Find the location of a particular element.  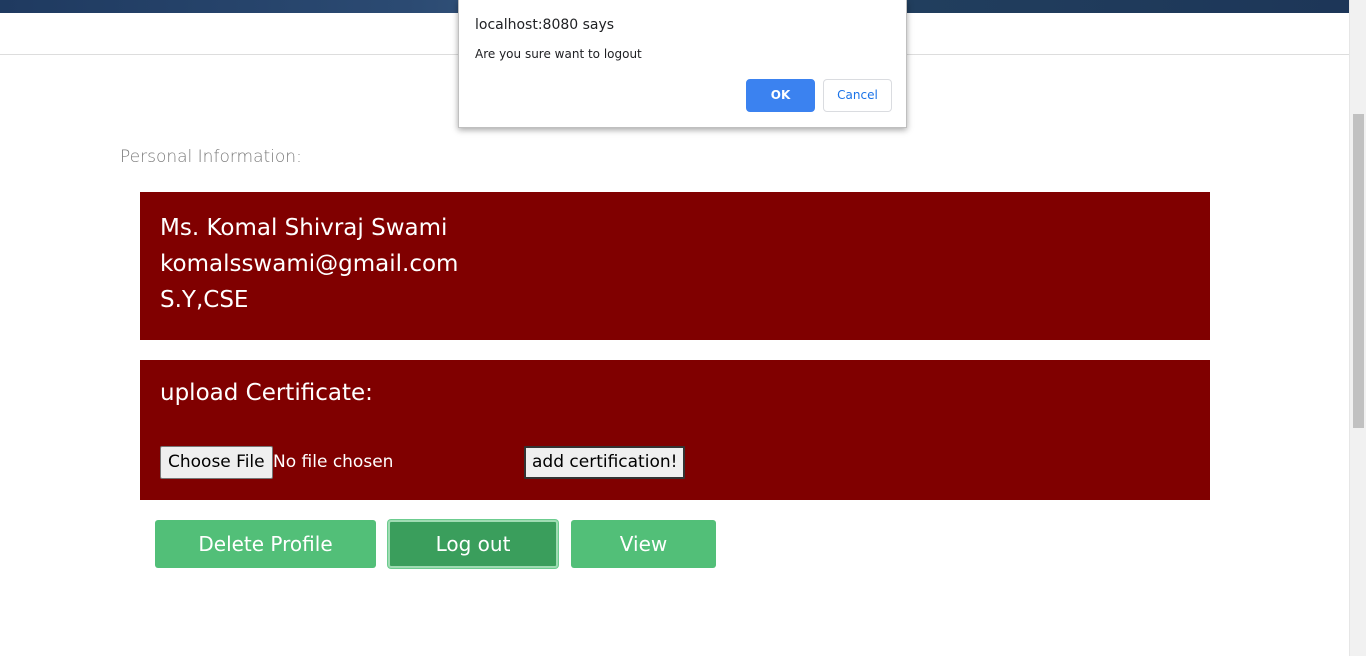

scrollbar-thumb is located at coordinates (1358, 271).